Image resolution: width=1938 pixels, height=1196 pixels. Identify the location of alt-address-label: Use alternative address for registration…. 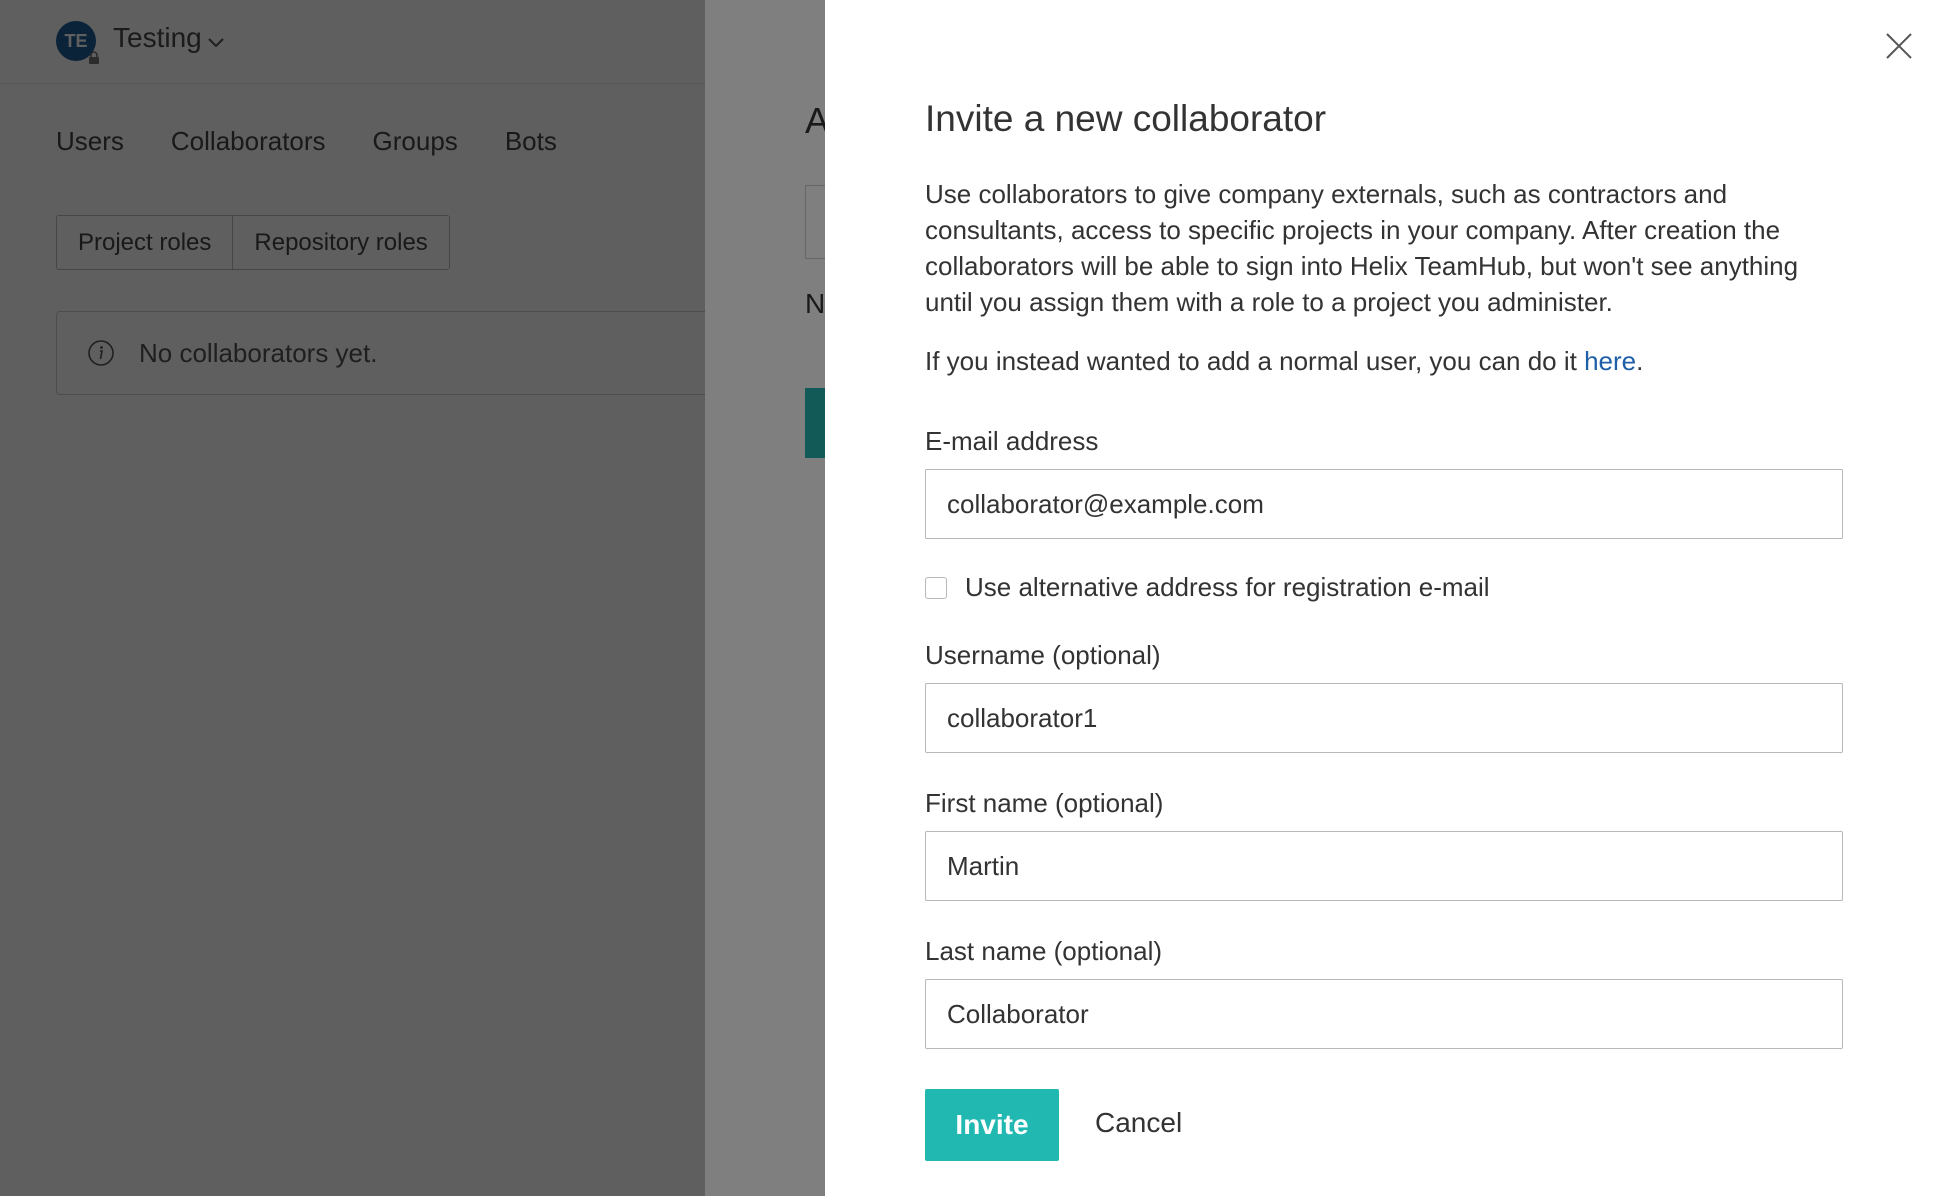
(1227, 587).